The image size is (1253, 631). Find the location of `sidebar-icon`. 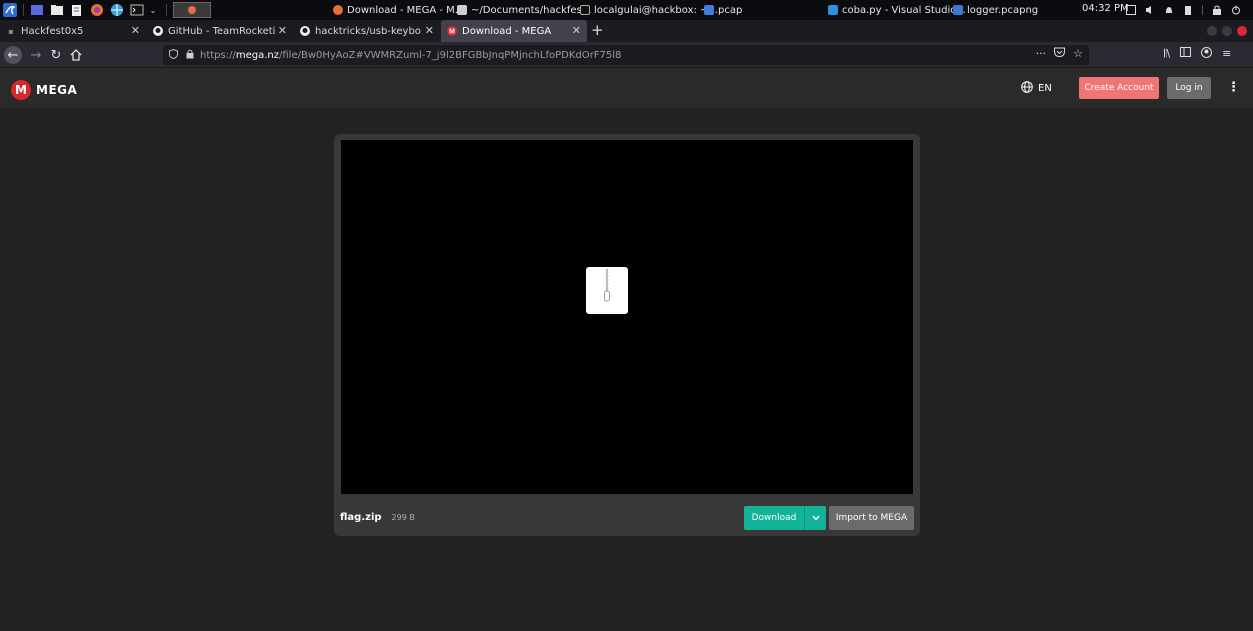

sidebar-icon is located at coordinates (1186, 54).